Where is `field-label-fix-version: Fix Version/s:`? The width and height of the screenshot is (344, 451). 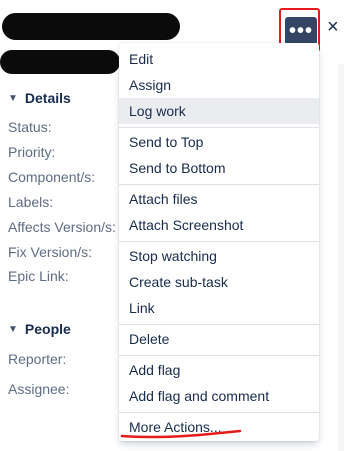
field-label-fix-version: Fix Version/s: is located at coordinates (50, 252).